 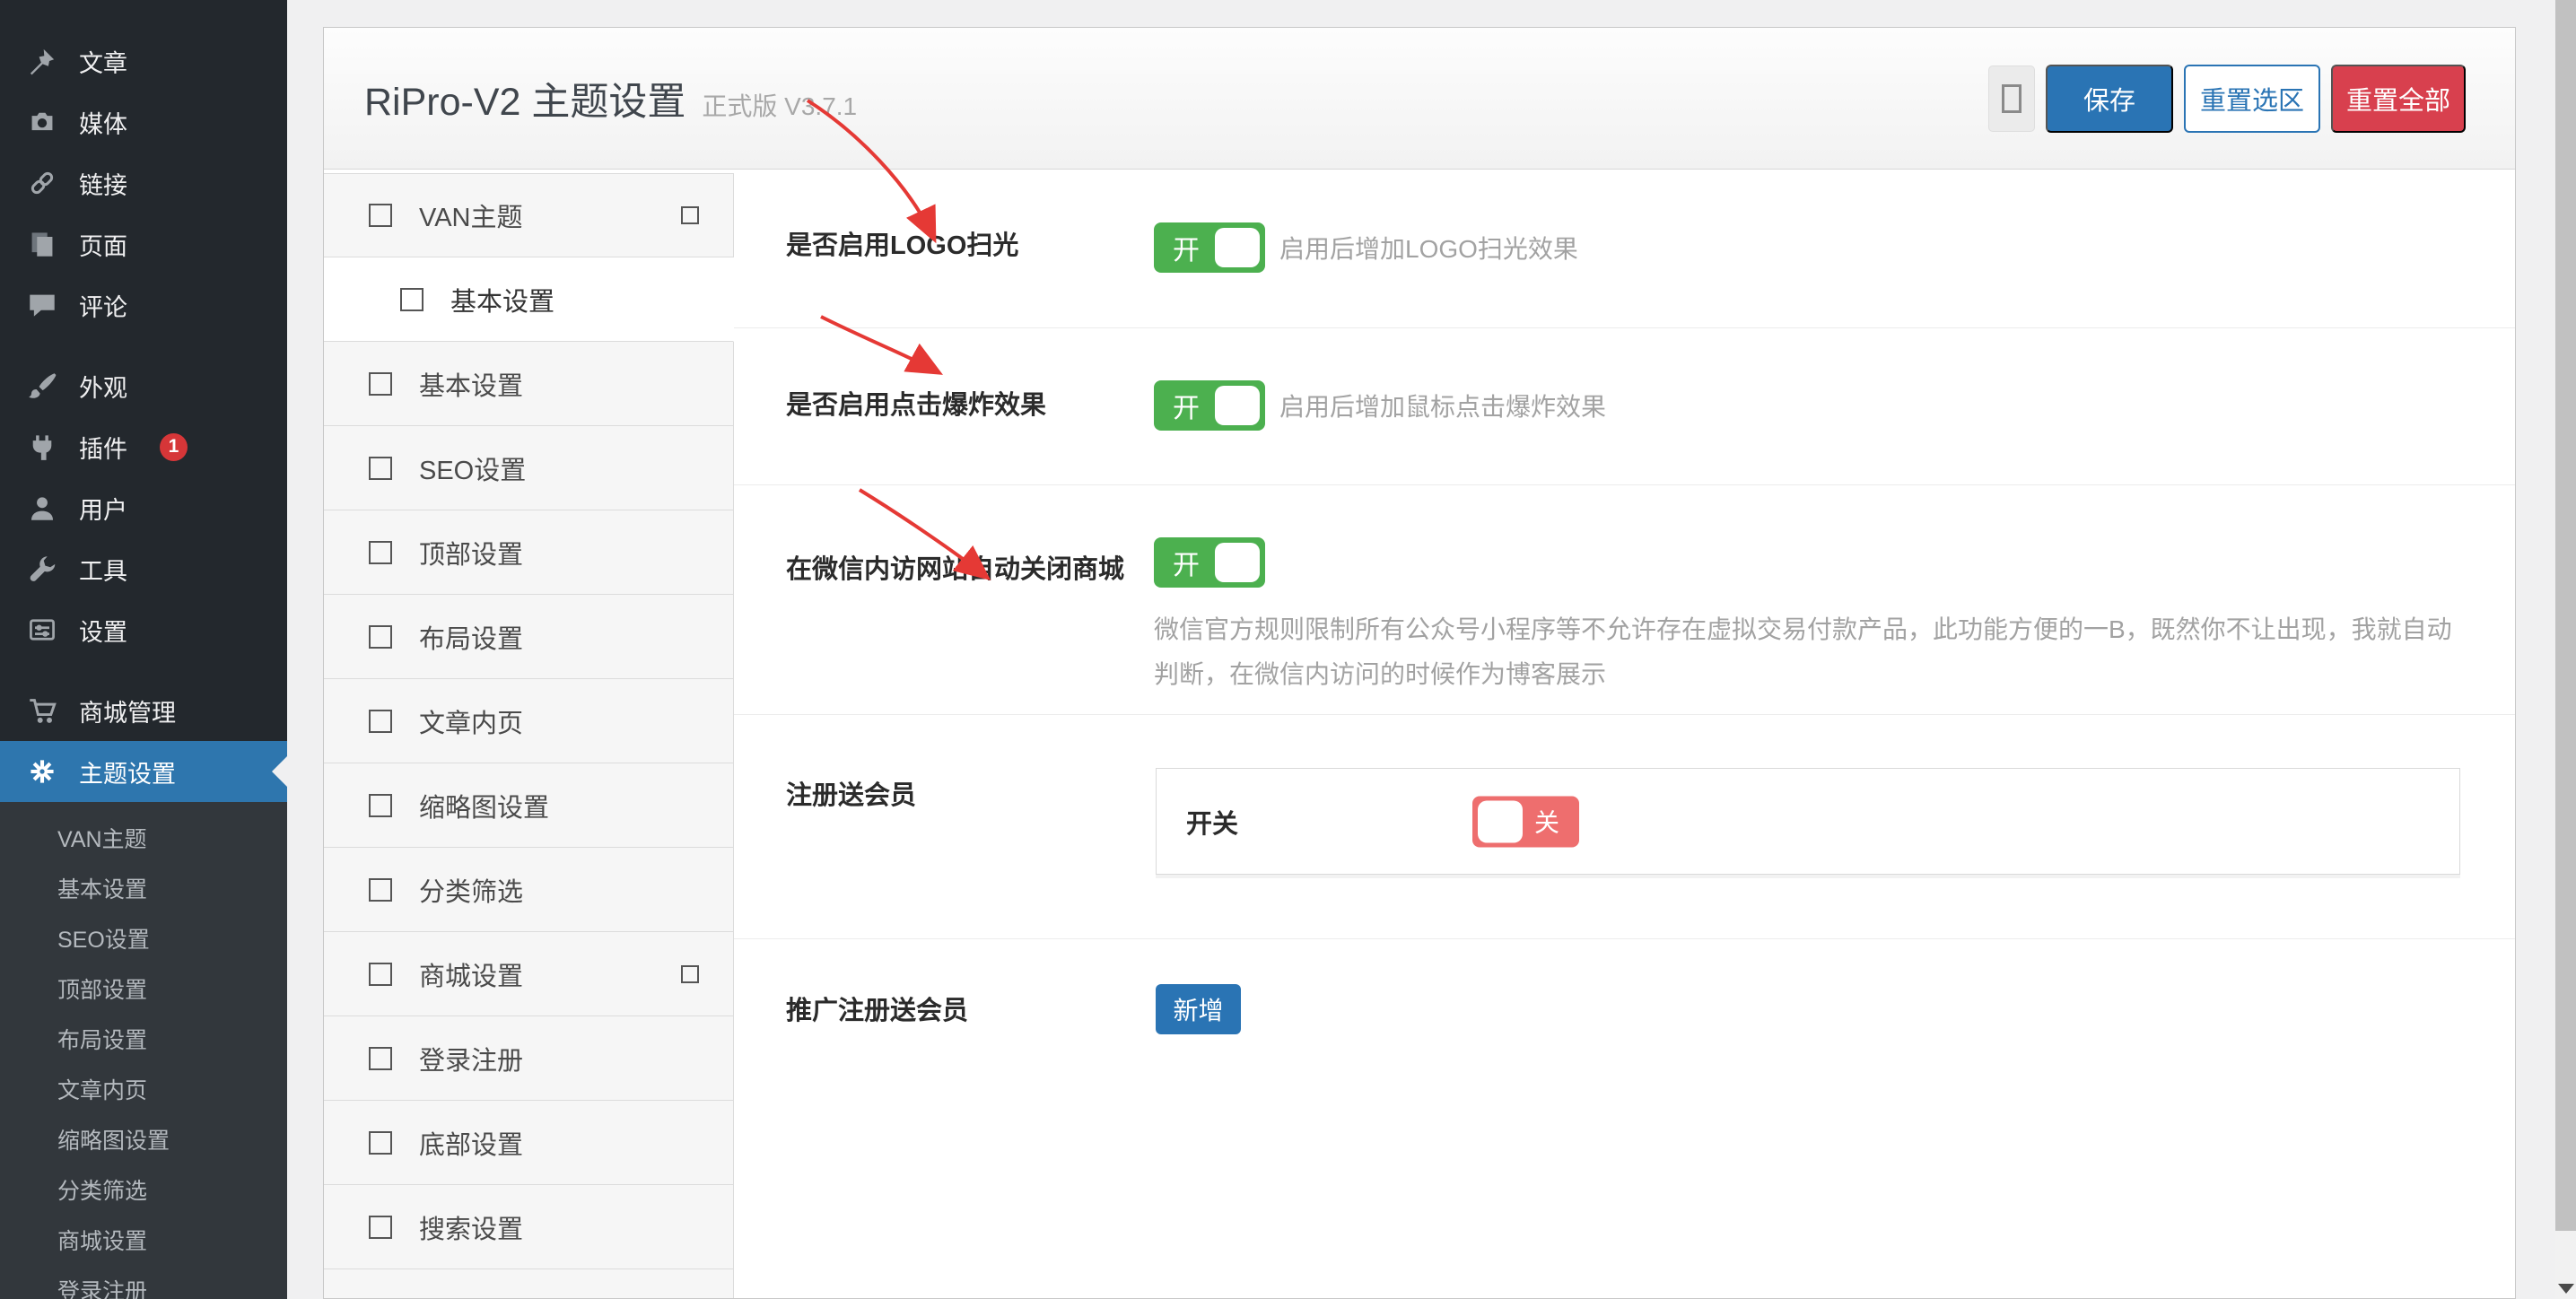 I want to click on sidebar-item-label: 工具, so click(x=103, y=571).